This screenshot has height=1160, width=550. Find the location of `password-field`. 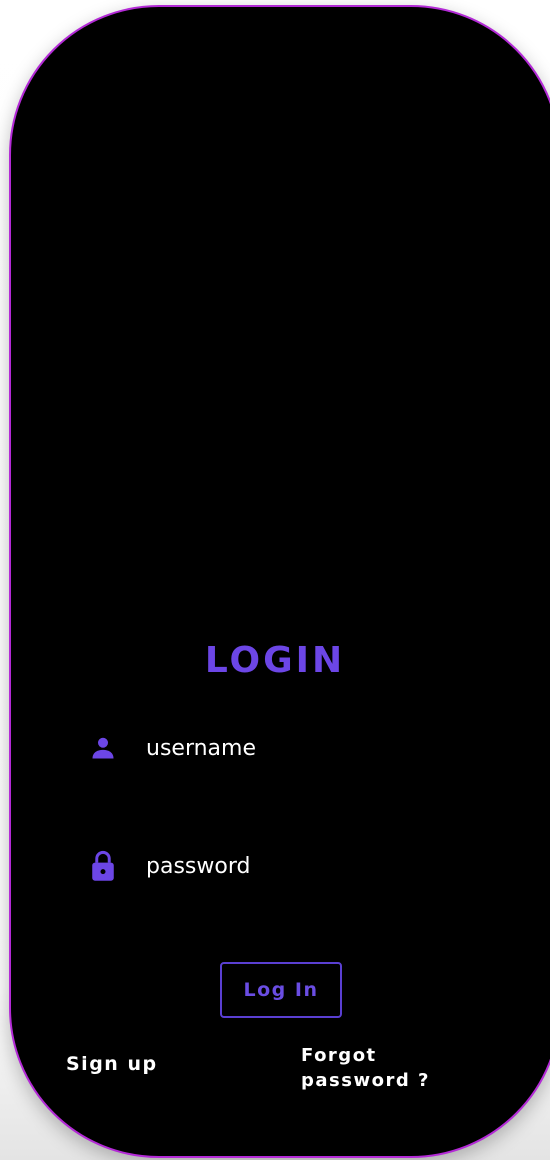

password-field is located at coordinates (278, 866).